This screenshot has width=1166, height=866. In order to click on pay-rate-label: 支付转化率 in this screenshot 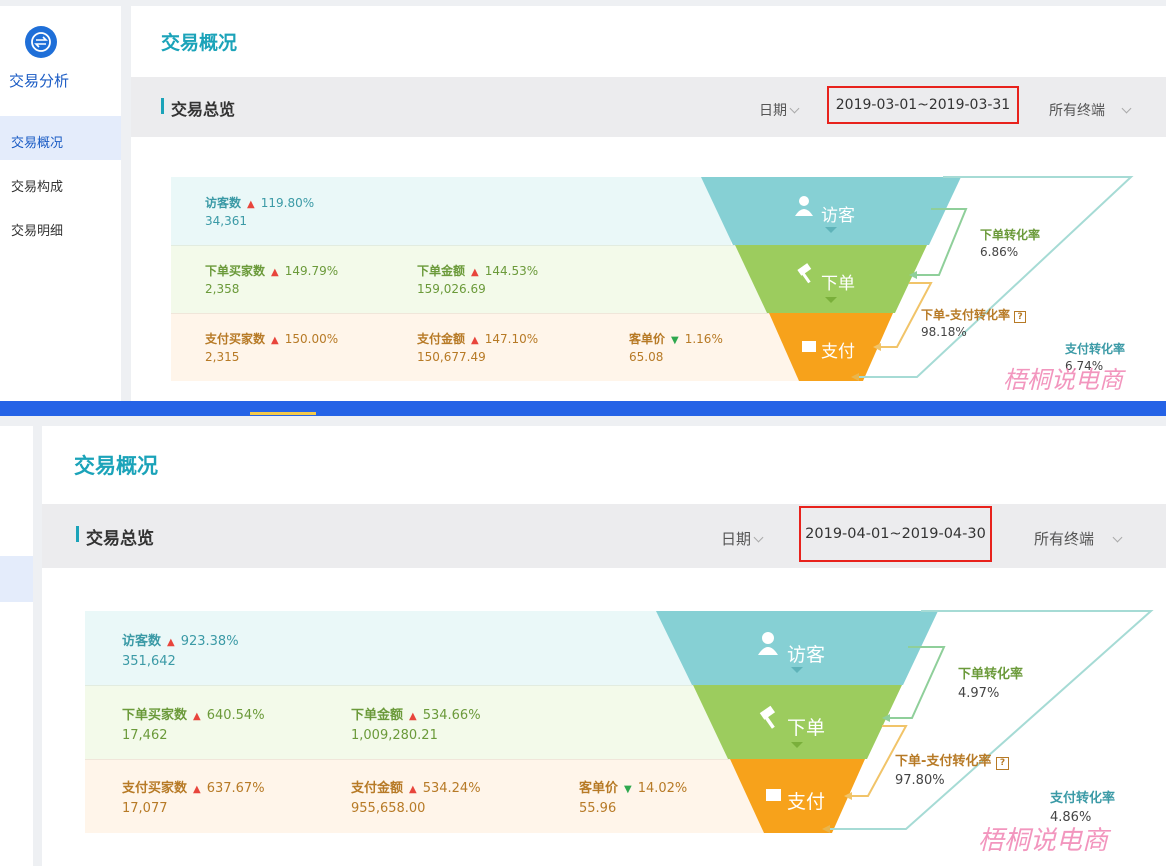, I will do `click(1083, 798)`.